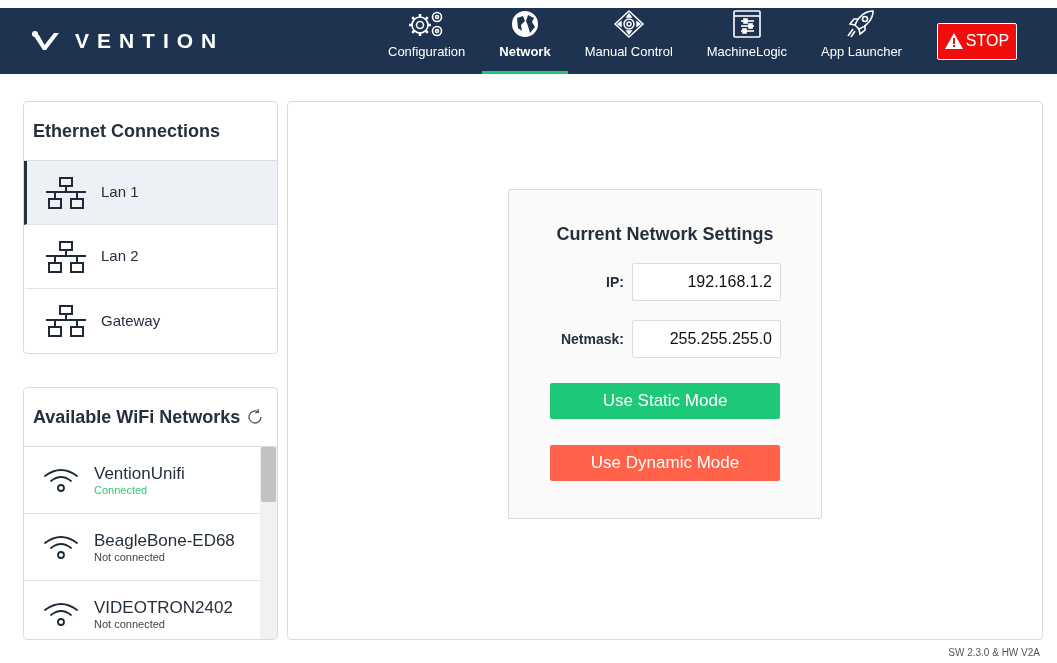 This screenshot has width=1057, height=663. I want to click on nav-tab: Configuration, so click(427, 41).